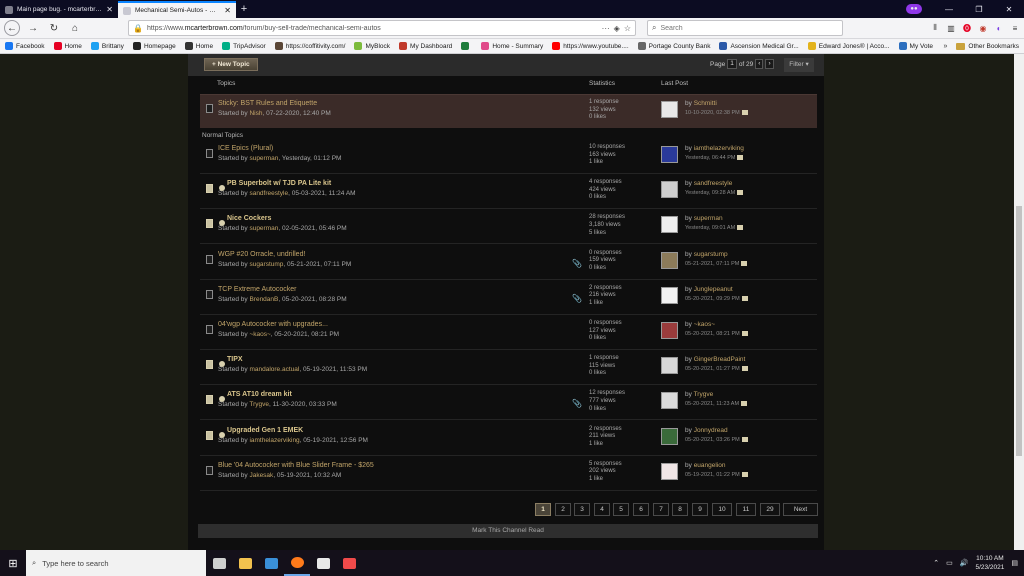 The image size is (1024, 576). Describe the element at coordinates (673, 46) in the screenshot. I see `bookmark-item: Portage County Bank` at that location.